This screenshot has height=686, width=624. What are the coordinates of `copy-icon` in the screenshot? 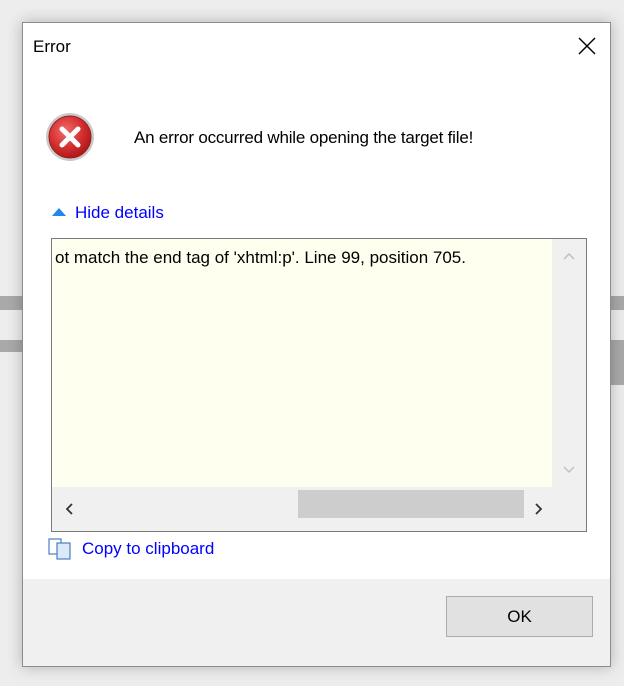 It's located at (59, 549).